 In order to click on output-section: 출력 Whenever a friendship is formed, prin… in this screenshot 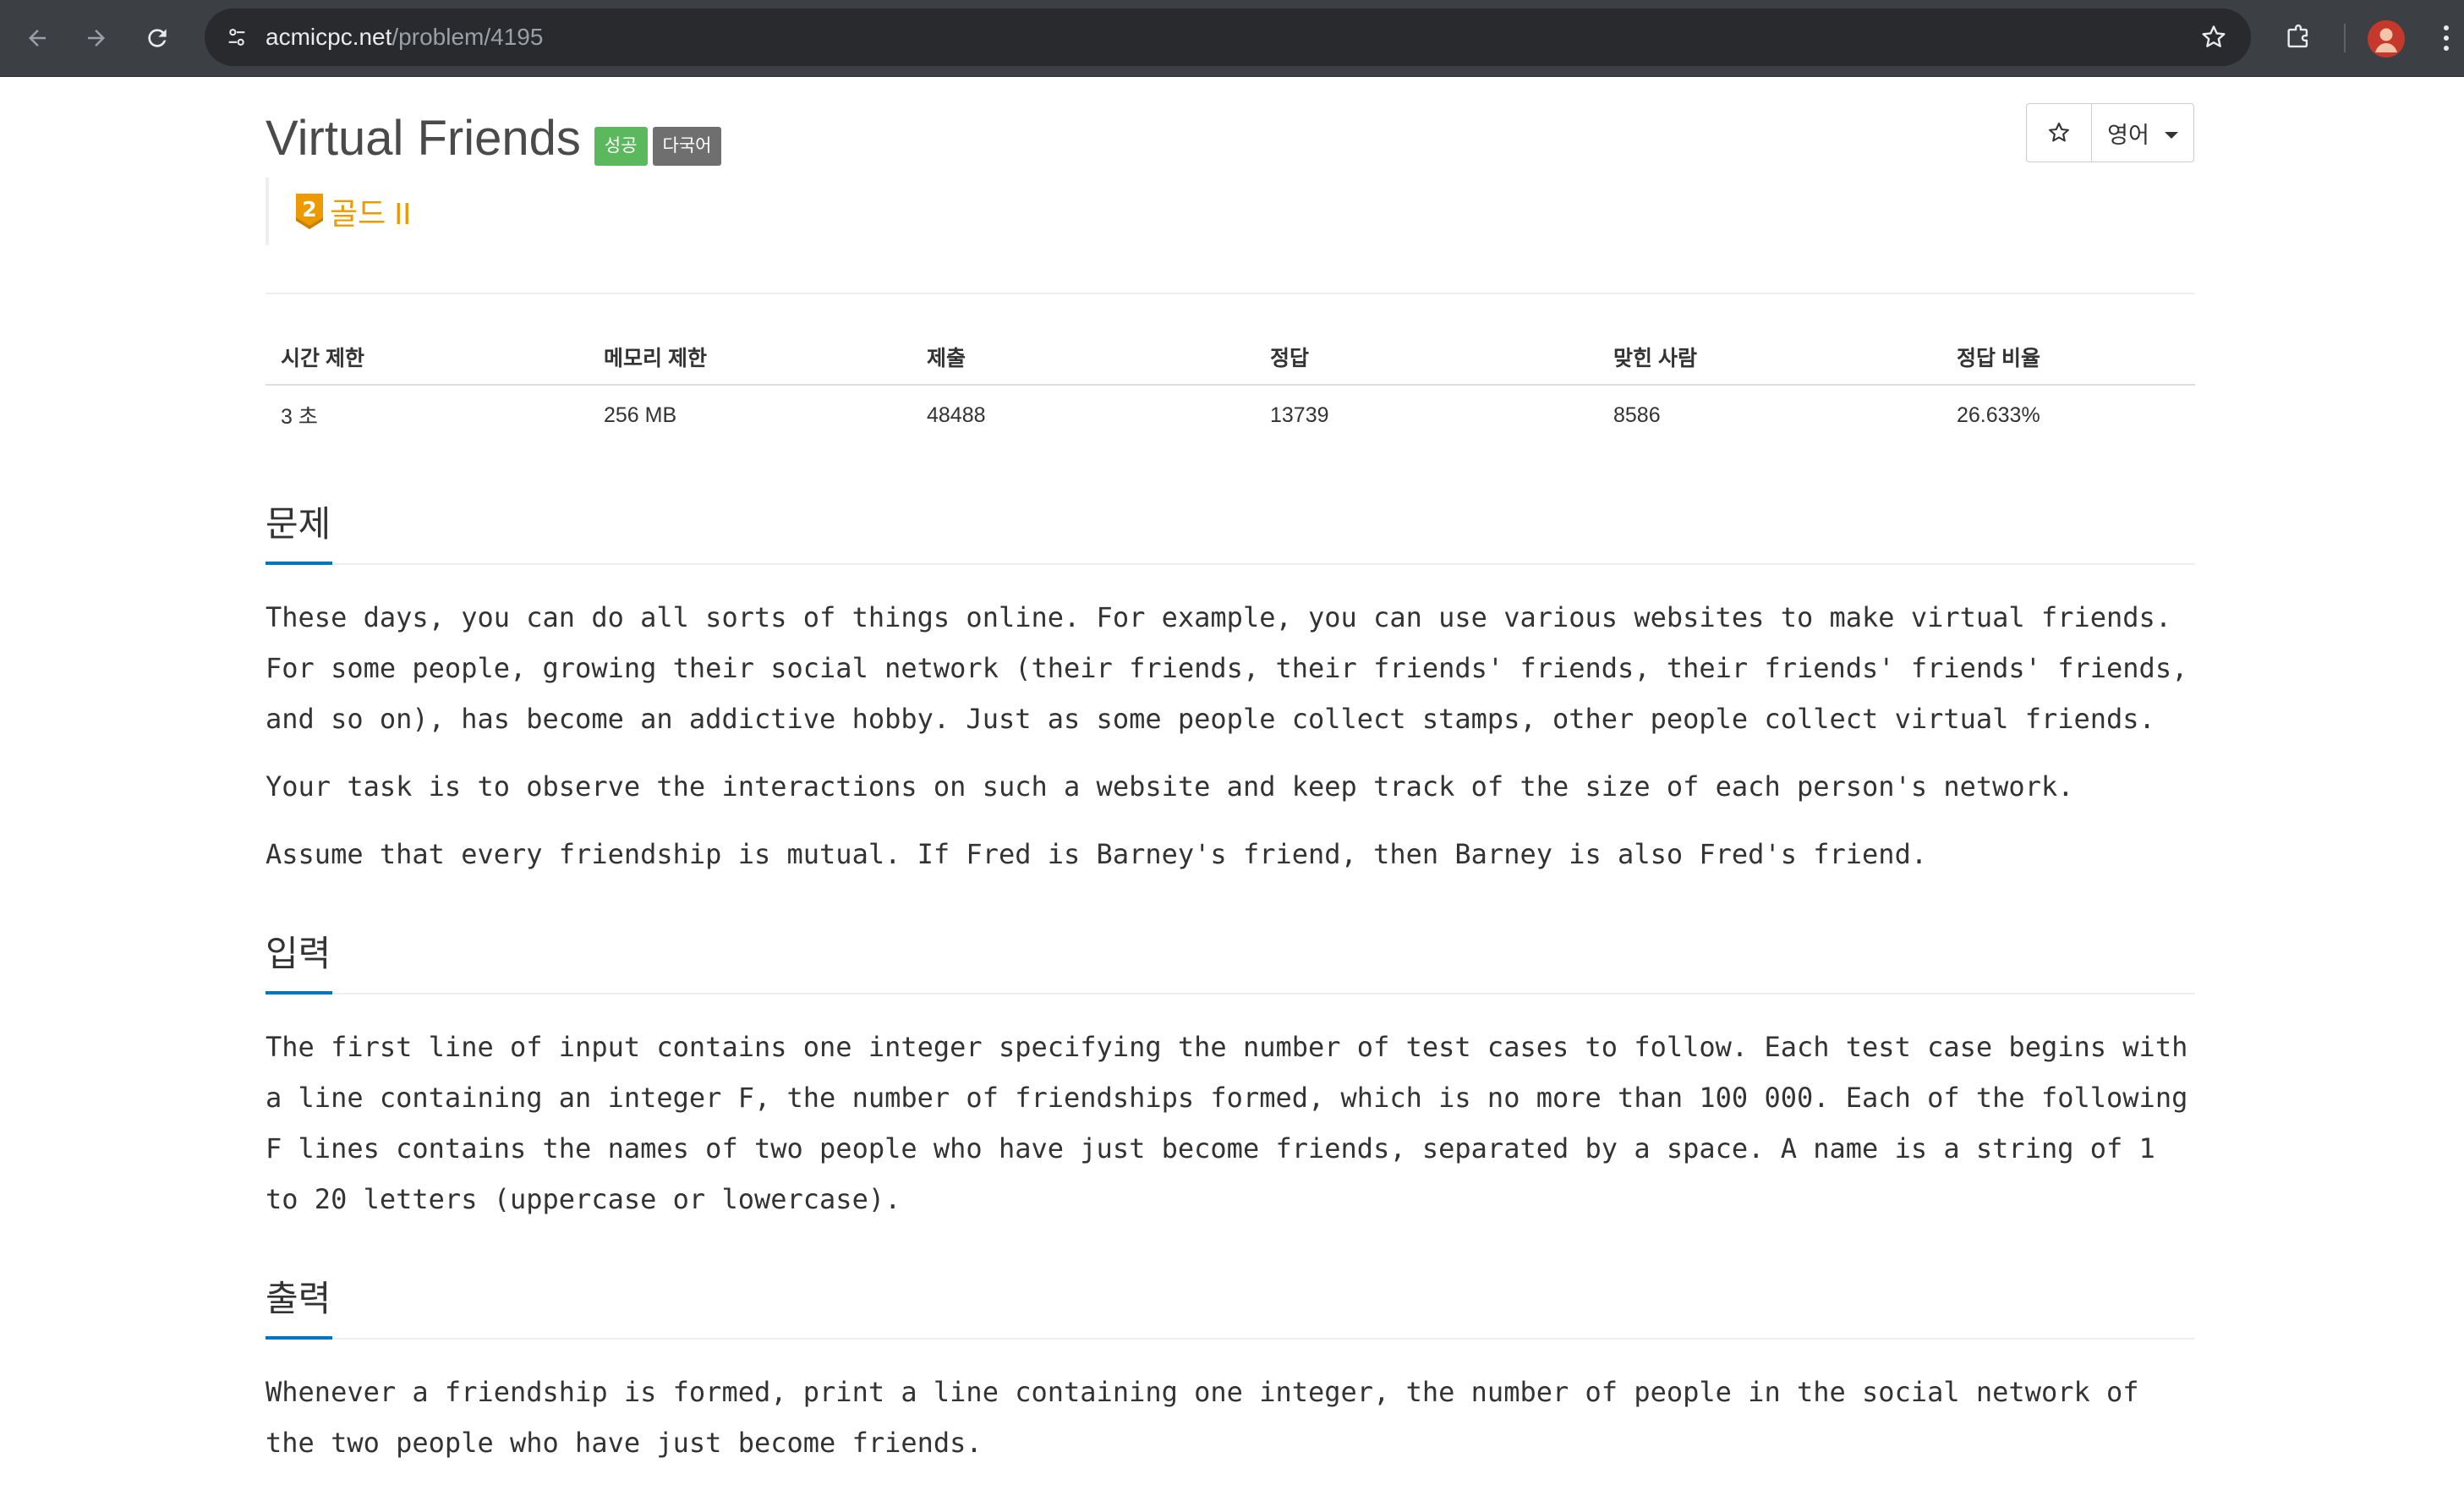, I will do `click(1230, 1369)`.